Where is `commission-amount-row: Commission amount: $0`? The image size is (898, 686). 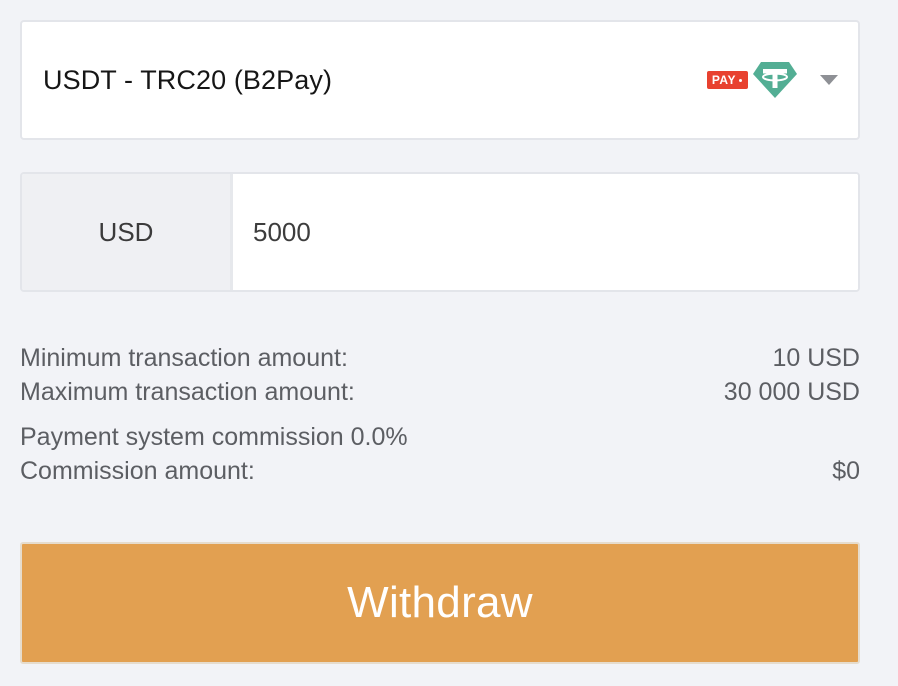
commission-amount-row: Commission amount: $0 is located at coordinates (440, 471).